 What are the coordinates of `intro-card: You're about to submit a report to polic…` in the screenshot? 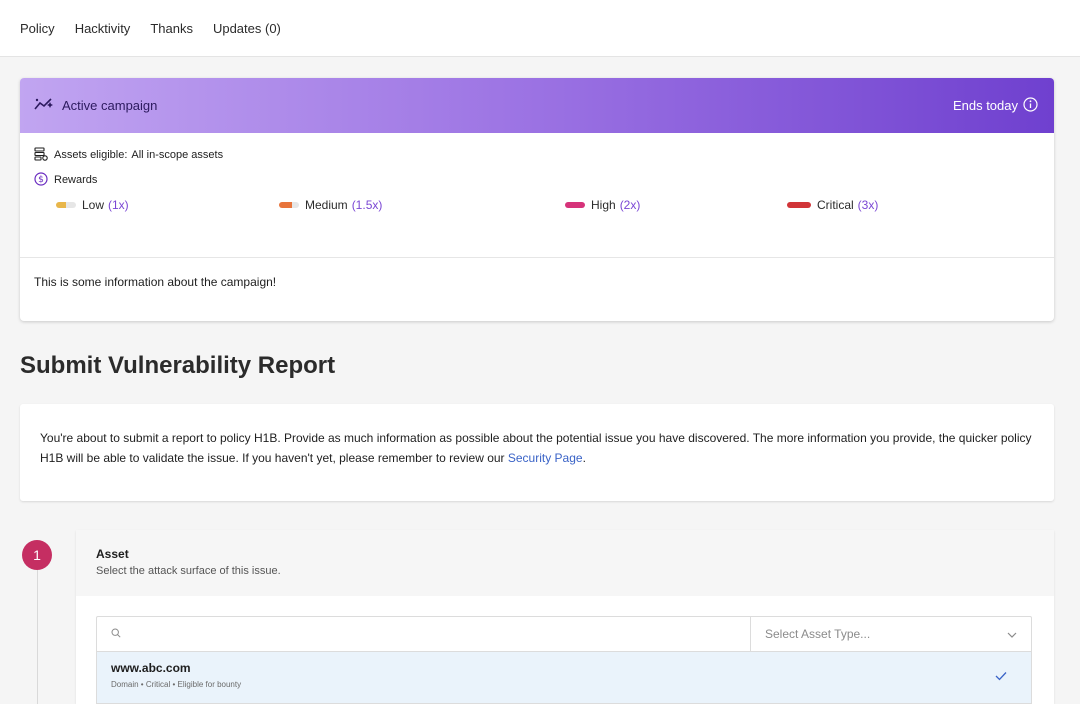 It's located at (537, 452).